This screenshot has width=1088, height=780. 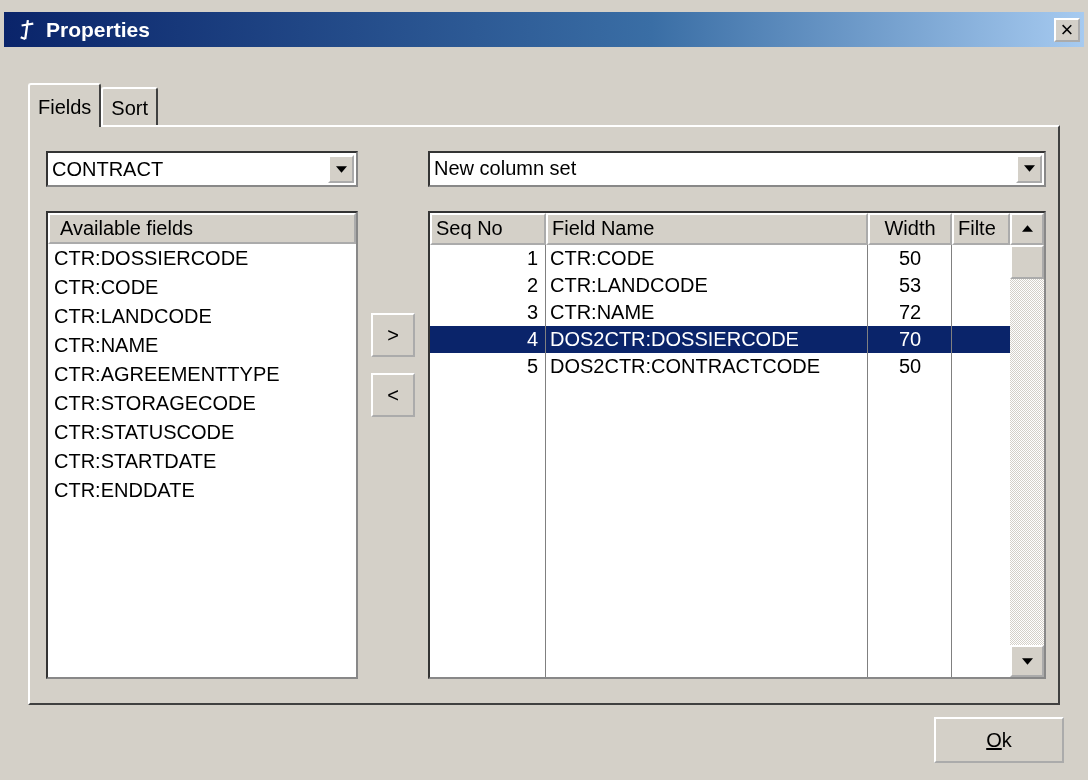 I want to click on table-cell-text: 53, so click(x=910, y=285).